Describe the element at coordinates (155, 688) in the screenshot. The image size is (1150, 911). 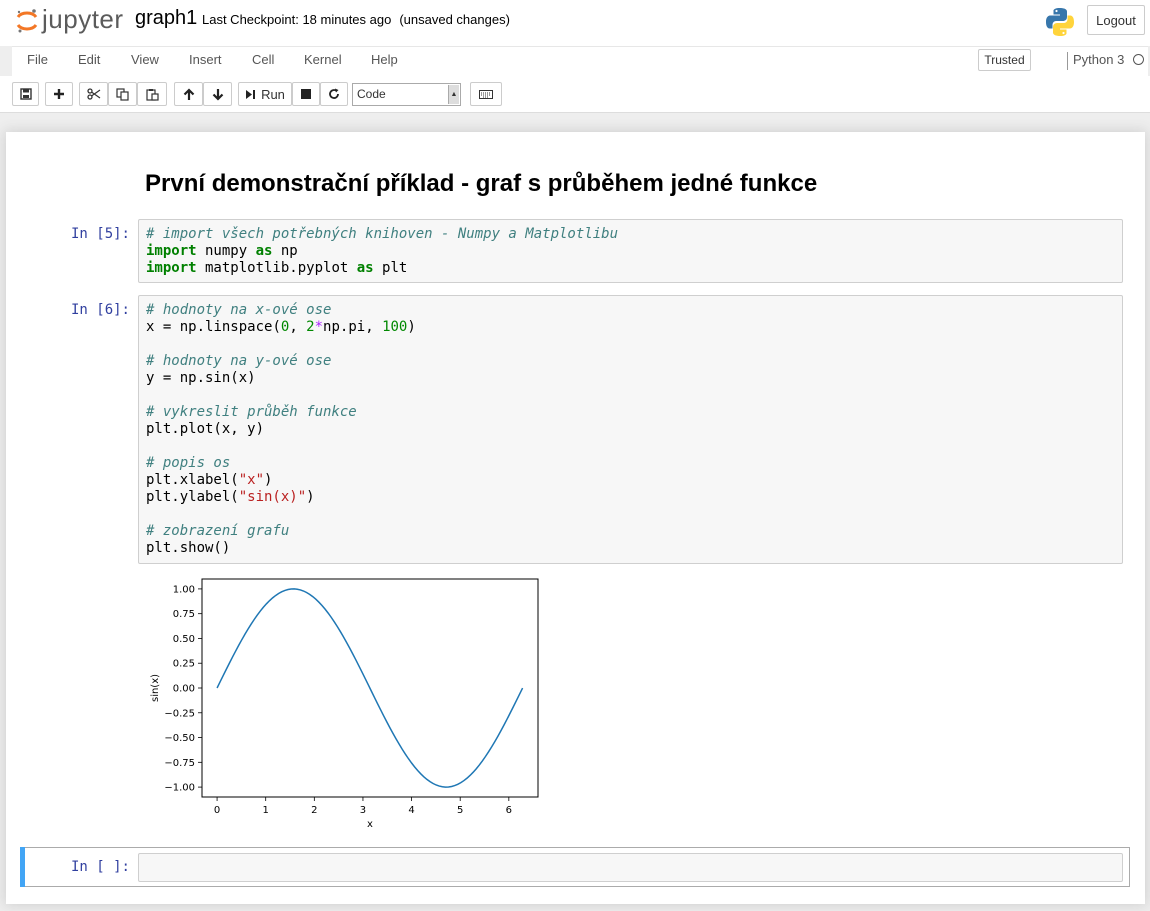
I see `y-axis-label: sin(x)` at that location.